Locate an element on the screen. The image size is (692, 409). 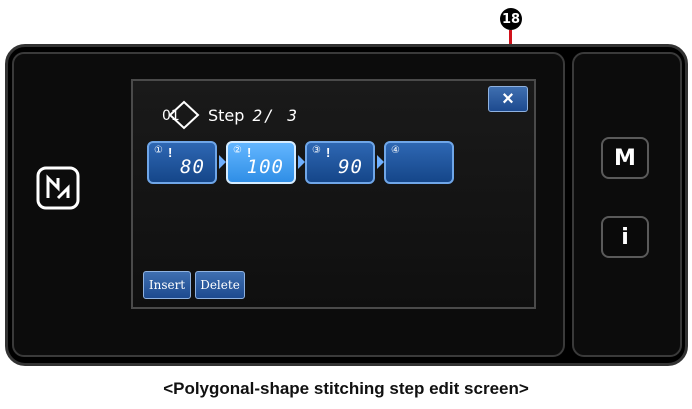
insert-button: Insert is located at coordinates (167, 285).